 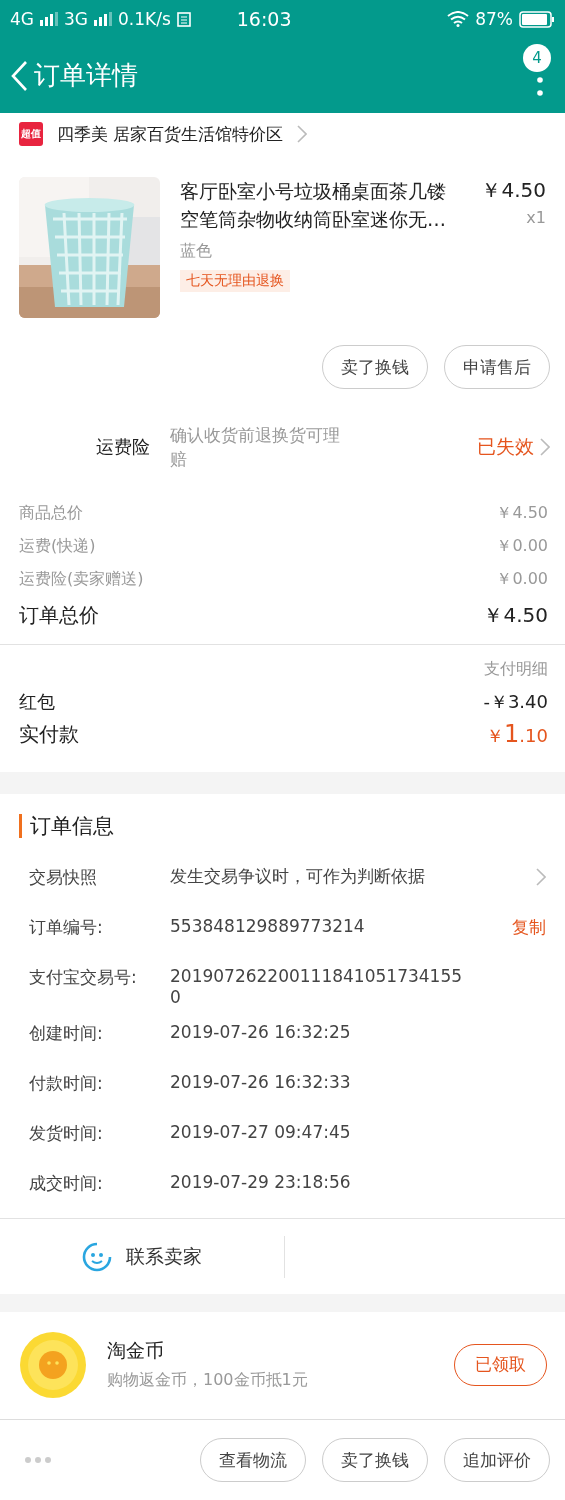 I want to click on info-value: 2019-07-26 16:32:25, so click(x=261, y=1032).